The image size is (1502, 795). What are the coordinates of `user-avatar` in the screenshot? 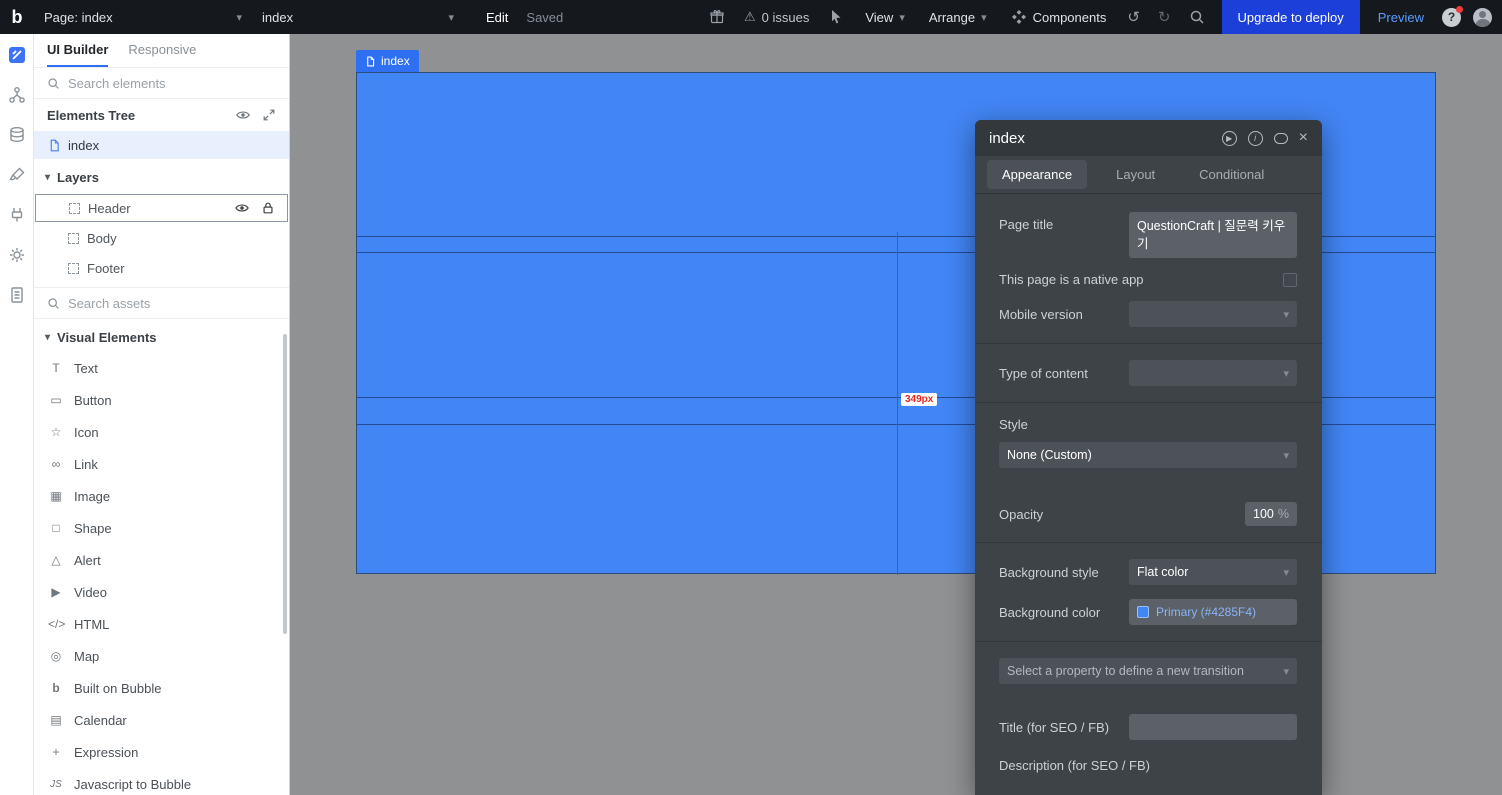 It's located at (1482, 17).